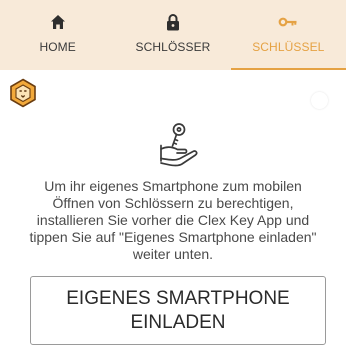 The image size is (346, 351). Describe the element at coordinates (319, 100) in the screenshot. I see `status-dot` at that location.